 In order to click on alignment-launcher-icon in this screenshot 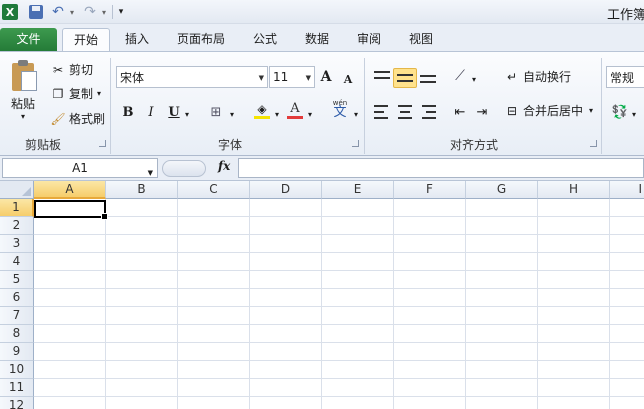, I will do `click(593, 143)`.